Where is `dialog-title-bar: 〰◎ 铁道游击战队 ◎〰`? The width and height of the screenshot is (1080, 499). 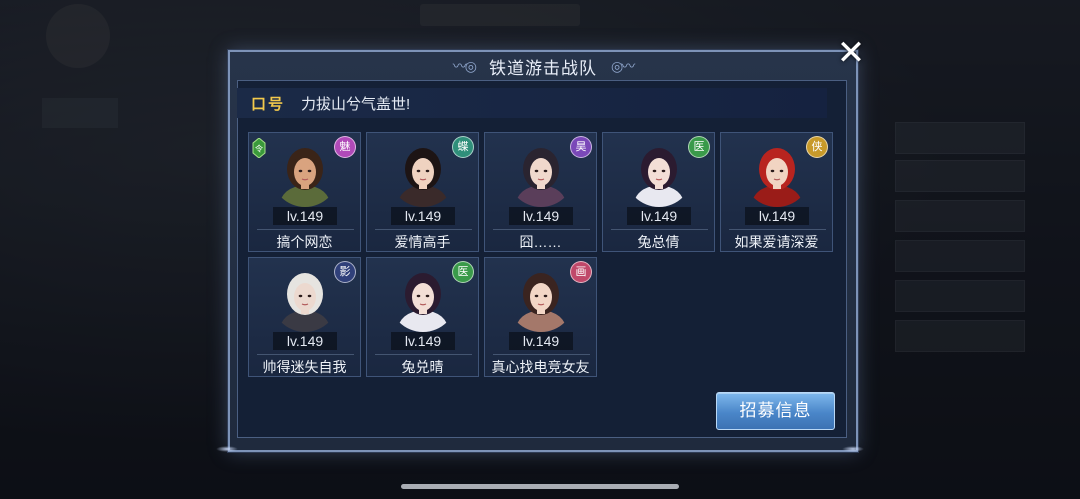 dialog-title-bar: 〰◎ 铁道游击战队 ◎〰 is located at coordinates (543, 66).